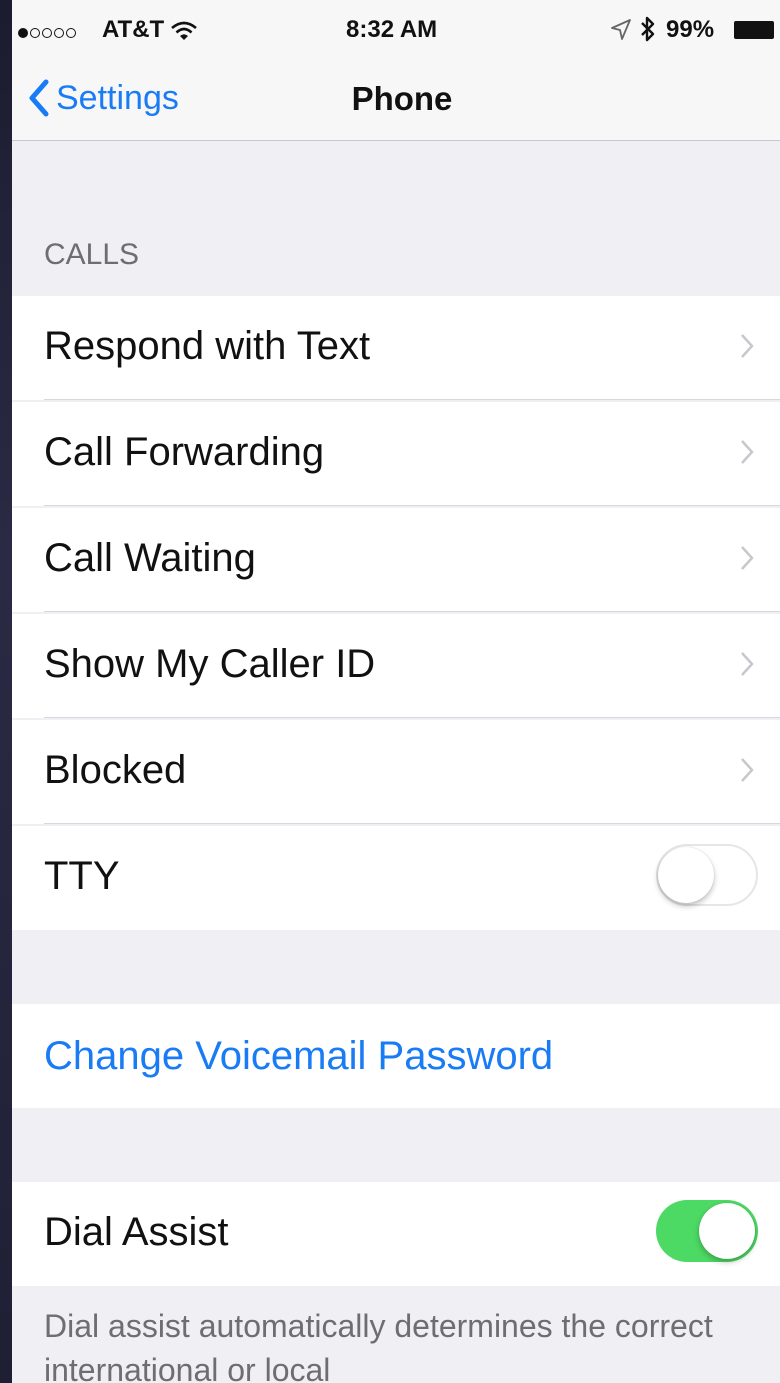  I want to click on row-call-waiting: Call Waiting, so click(396, 560).